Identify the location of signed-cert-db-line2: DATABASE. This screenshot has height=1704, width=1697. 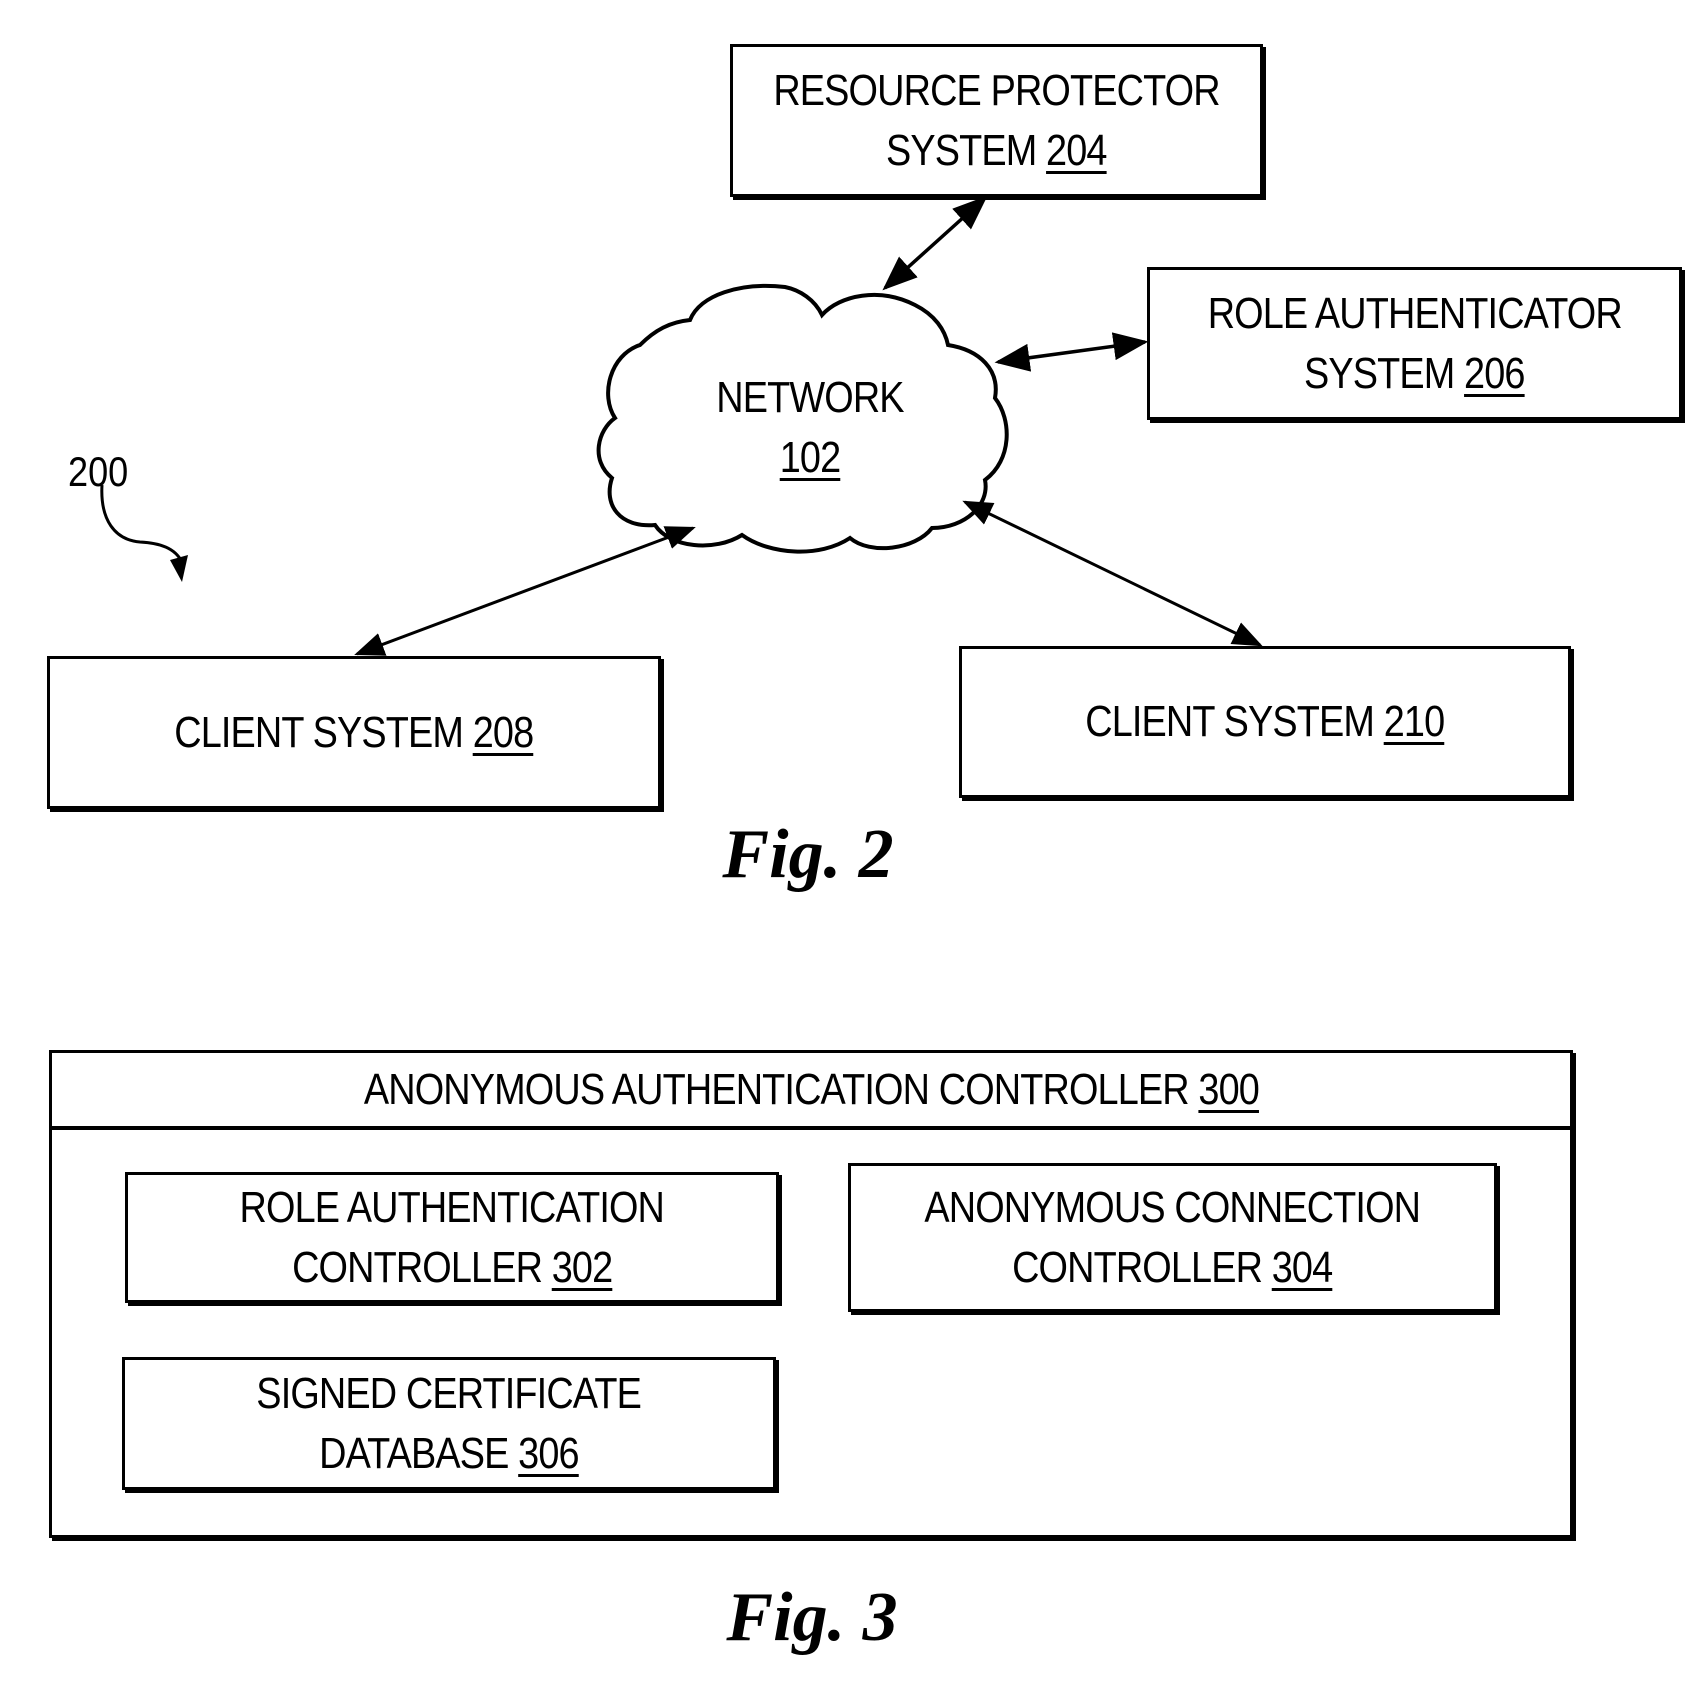
(414, 1453).